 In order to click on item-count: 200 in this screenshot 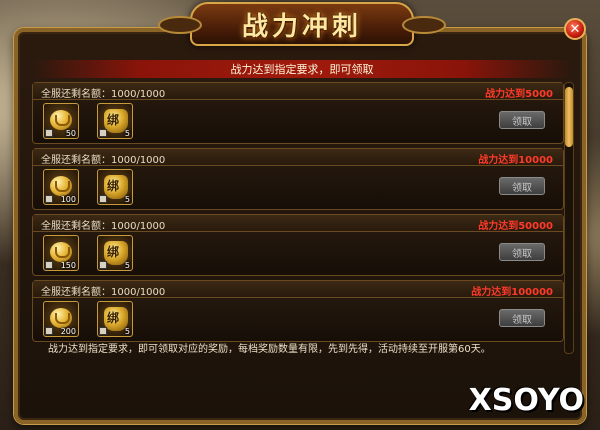, I will do `click(68, 331)`.